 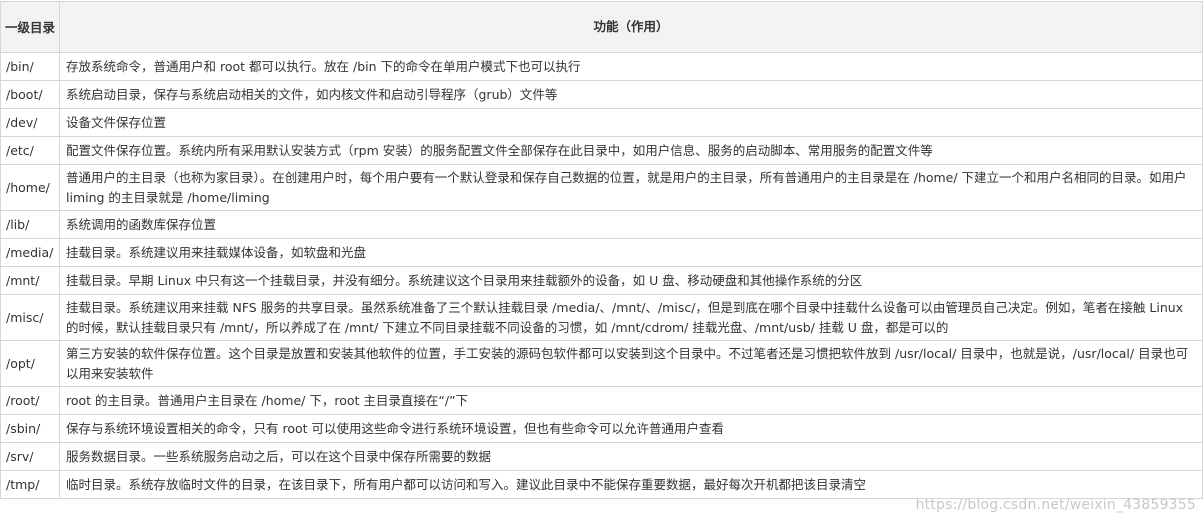 What do you see at coordinates (30, 252) in the screenshot?
I see `directory-path: /media/` at bounding box center [30, 252].